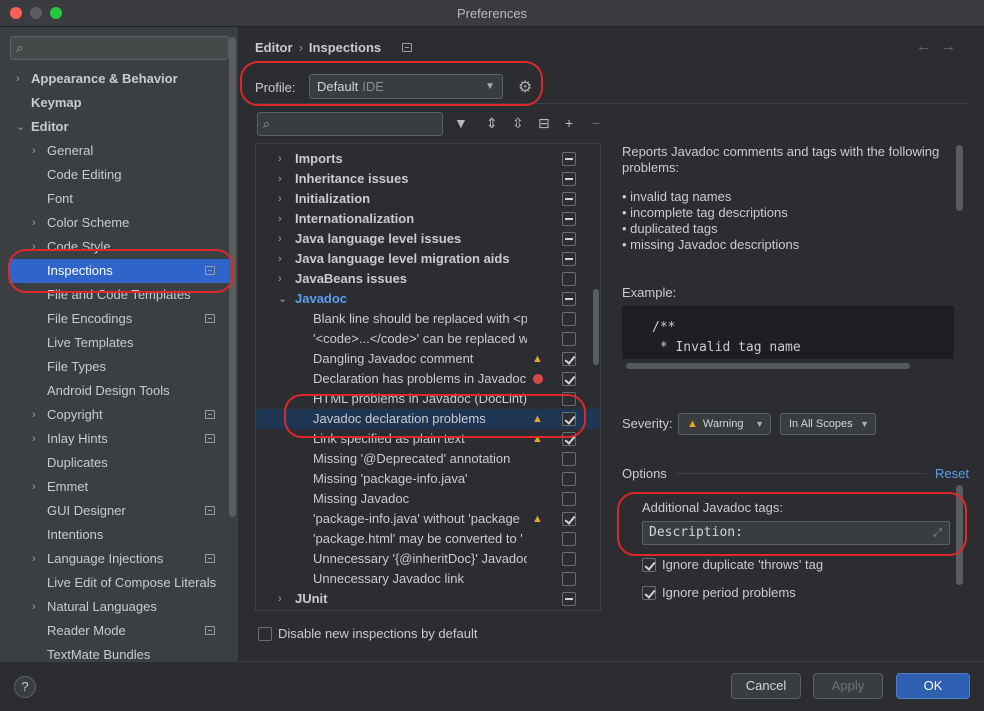 The image size is (984, 711). I want to click on sidebar-item-intentions: Intentions, so click(114, 535).